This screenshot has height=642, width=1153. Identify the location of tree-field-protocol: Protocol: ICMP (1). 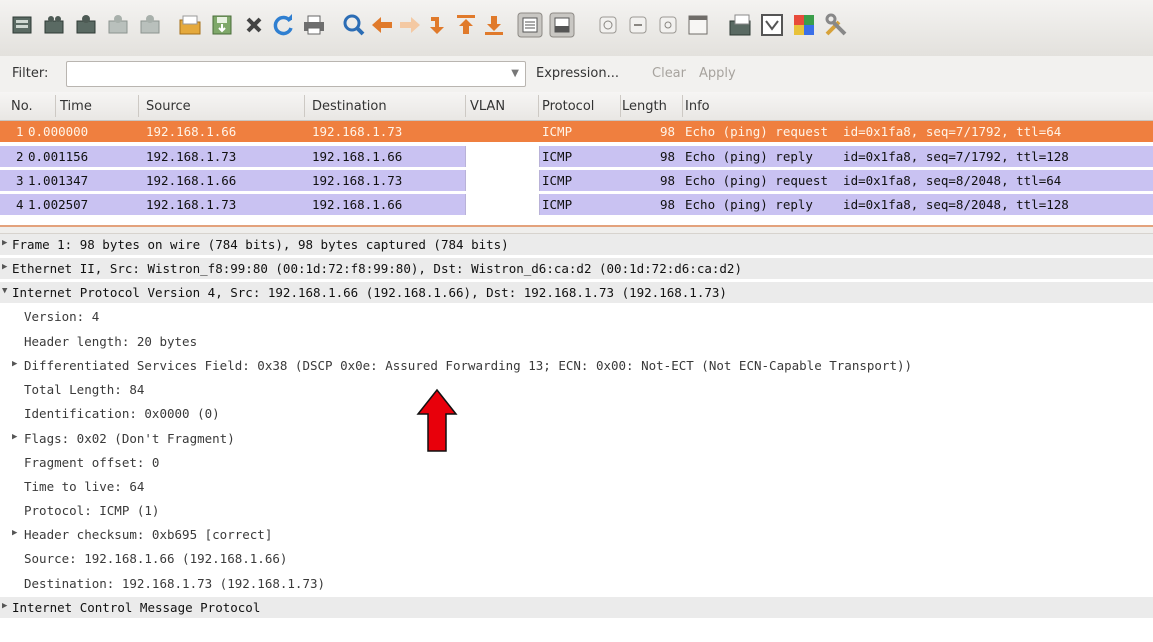
(576, 510).